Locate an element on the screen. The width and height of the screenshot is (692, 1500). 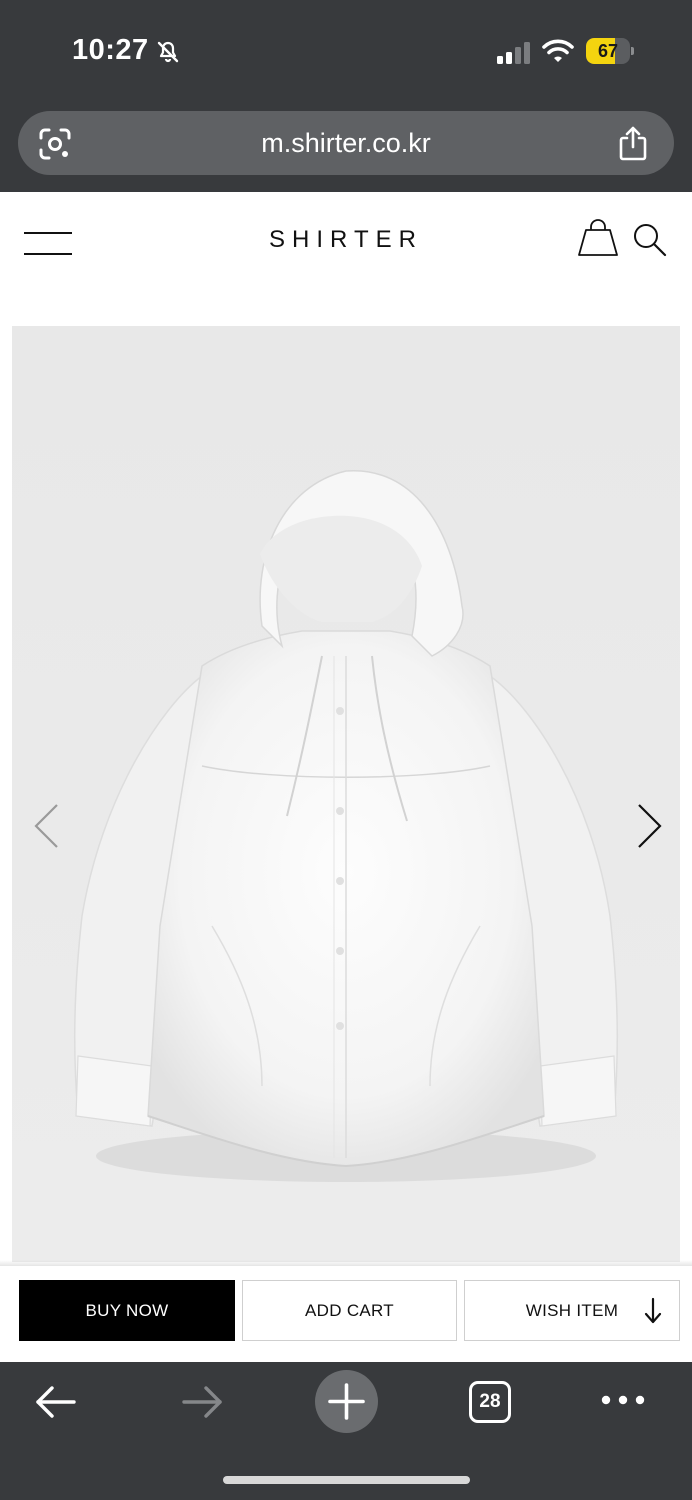
status-time: 10:27 is located at coordinates (110, 50).